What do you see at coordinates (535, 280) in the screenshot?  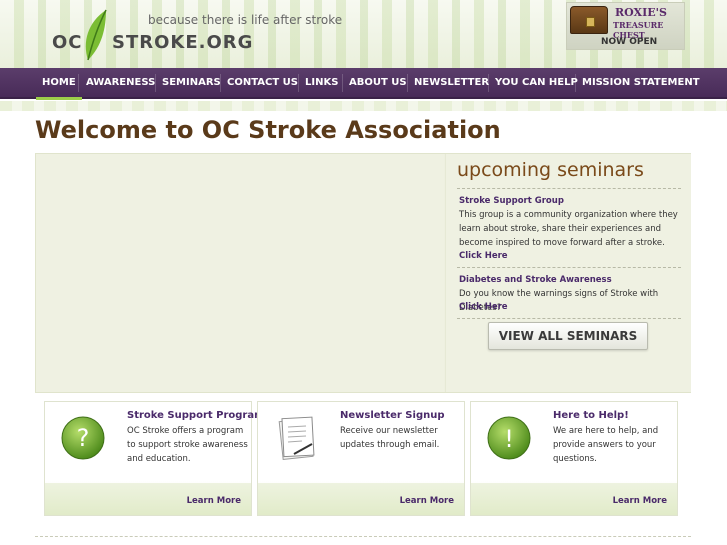 I see `seminar-title: Diabetes and Stroke Awareness` at bounding box center [535, 280].